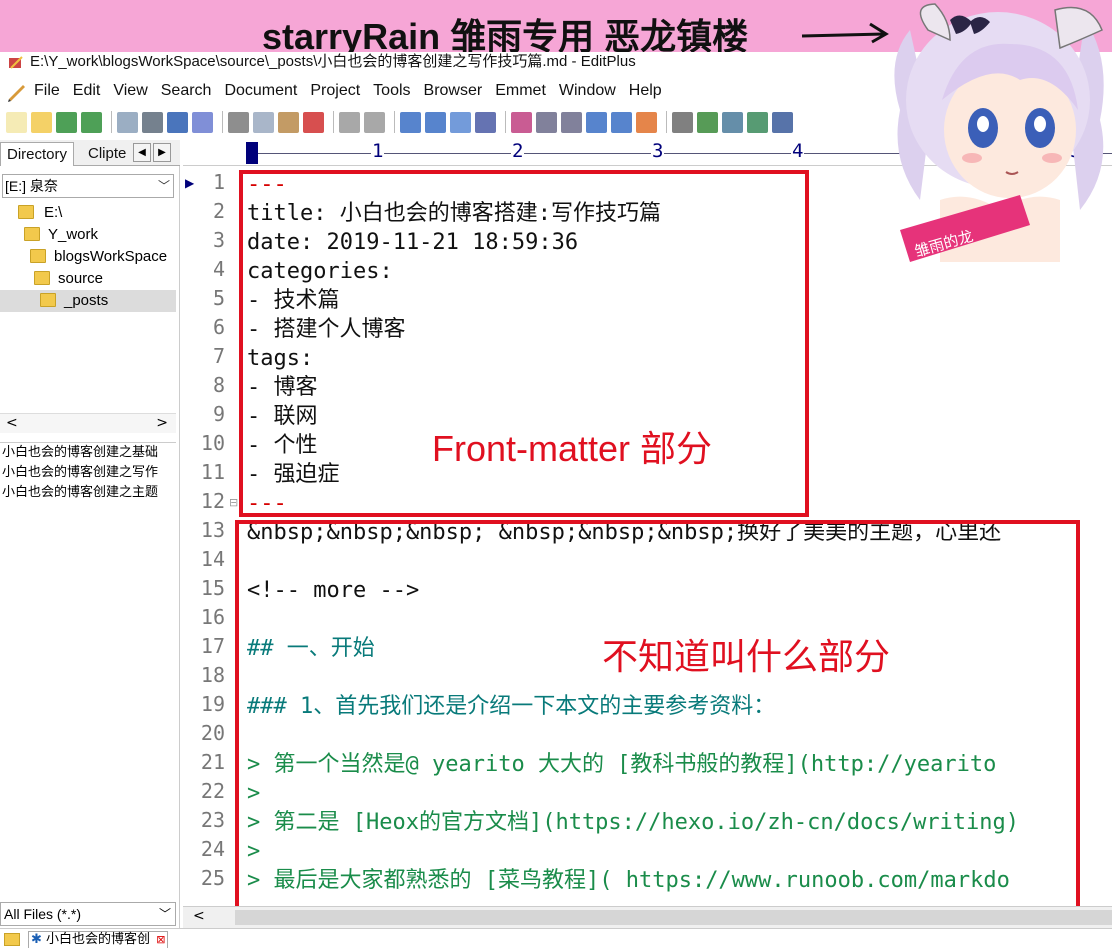  Describe the element at coordinates (412, 242) in the screenshot. I see `code-line: date: 2019-11-21 18:59:36` at that location.